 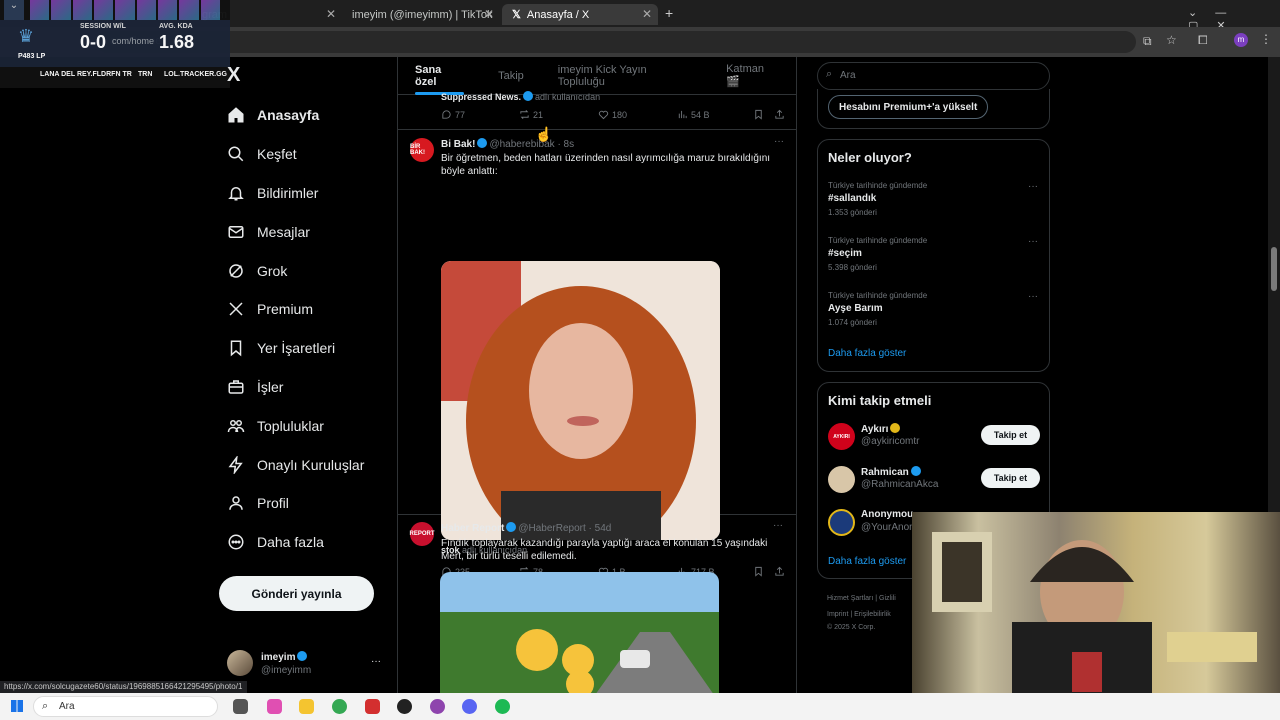 What do you see at coordinates (372, 706) in the screenshot?
I see `wps-icon` at bounding box center [372, 706].